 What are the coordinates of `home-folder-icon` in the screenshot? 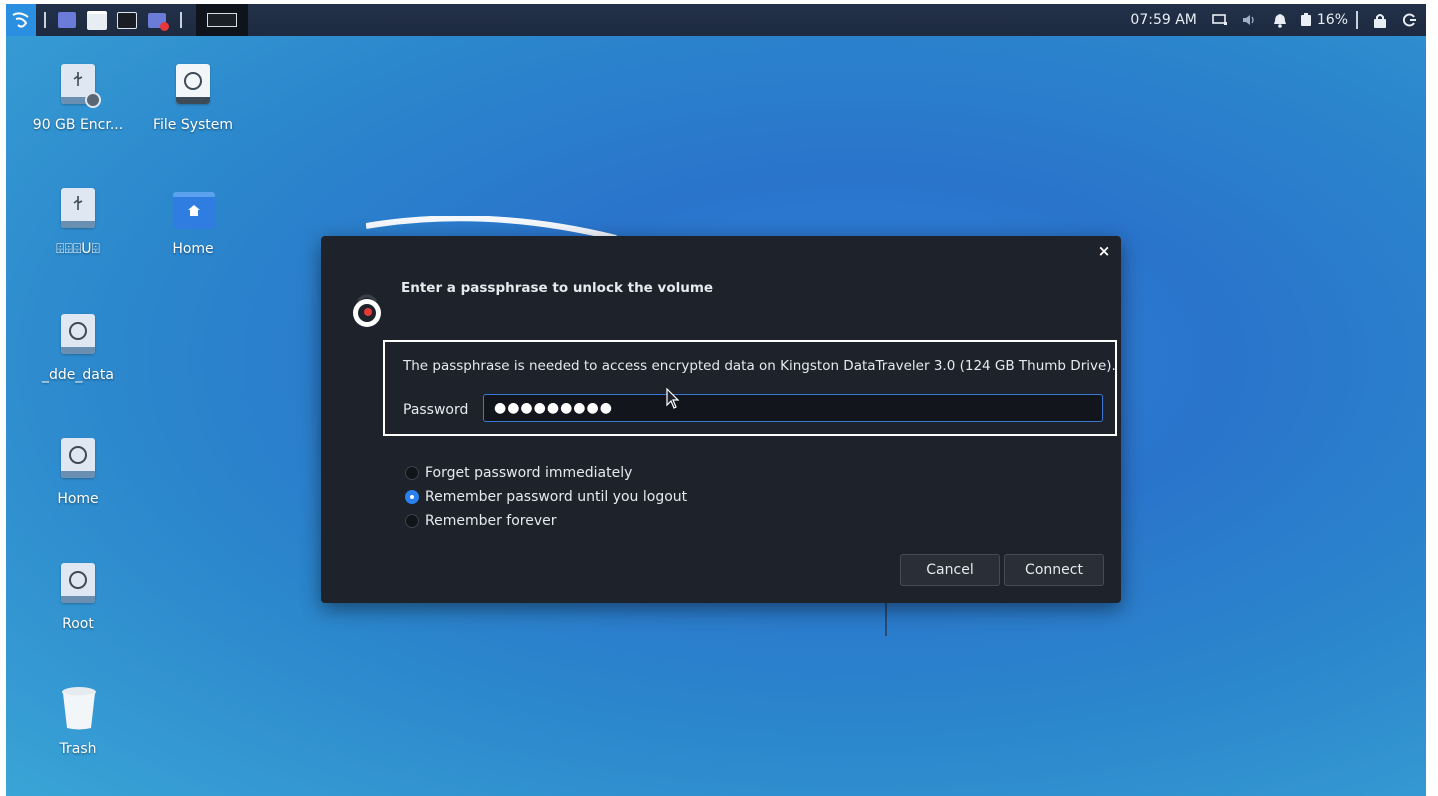 It's located at (194, 210).